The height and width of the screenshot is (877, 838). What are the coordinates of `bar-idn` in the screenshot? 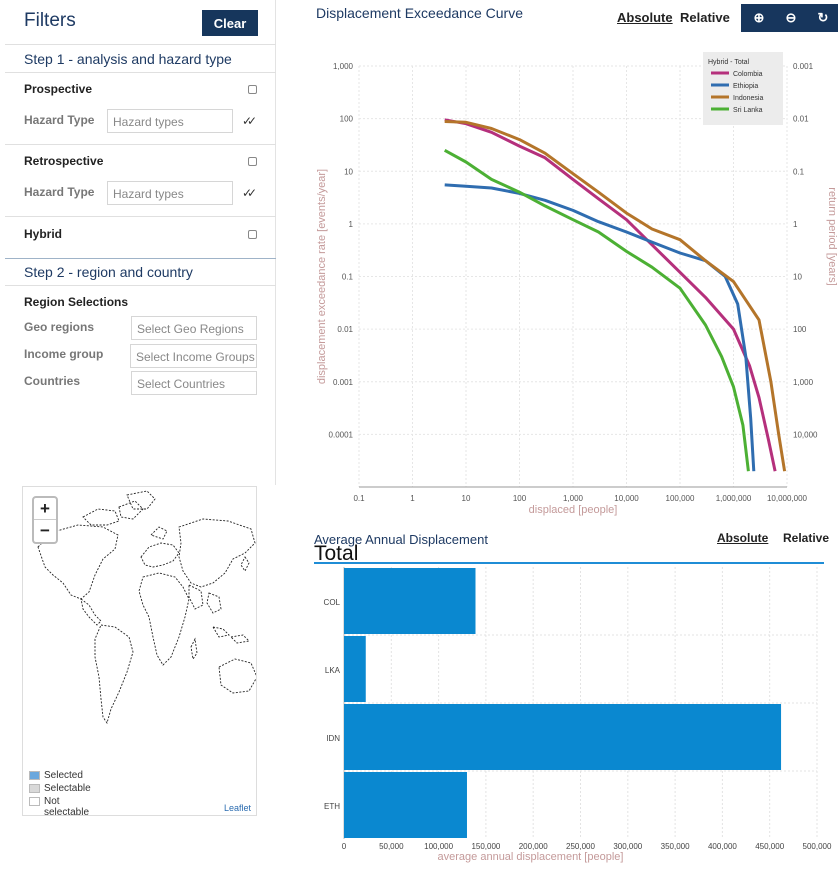 It's located at (563, 737).